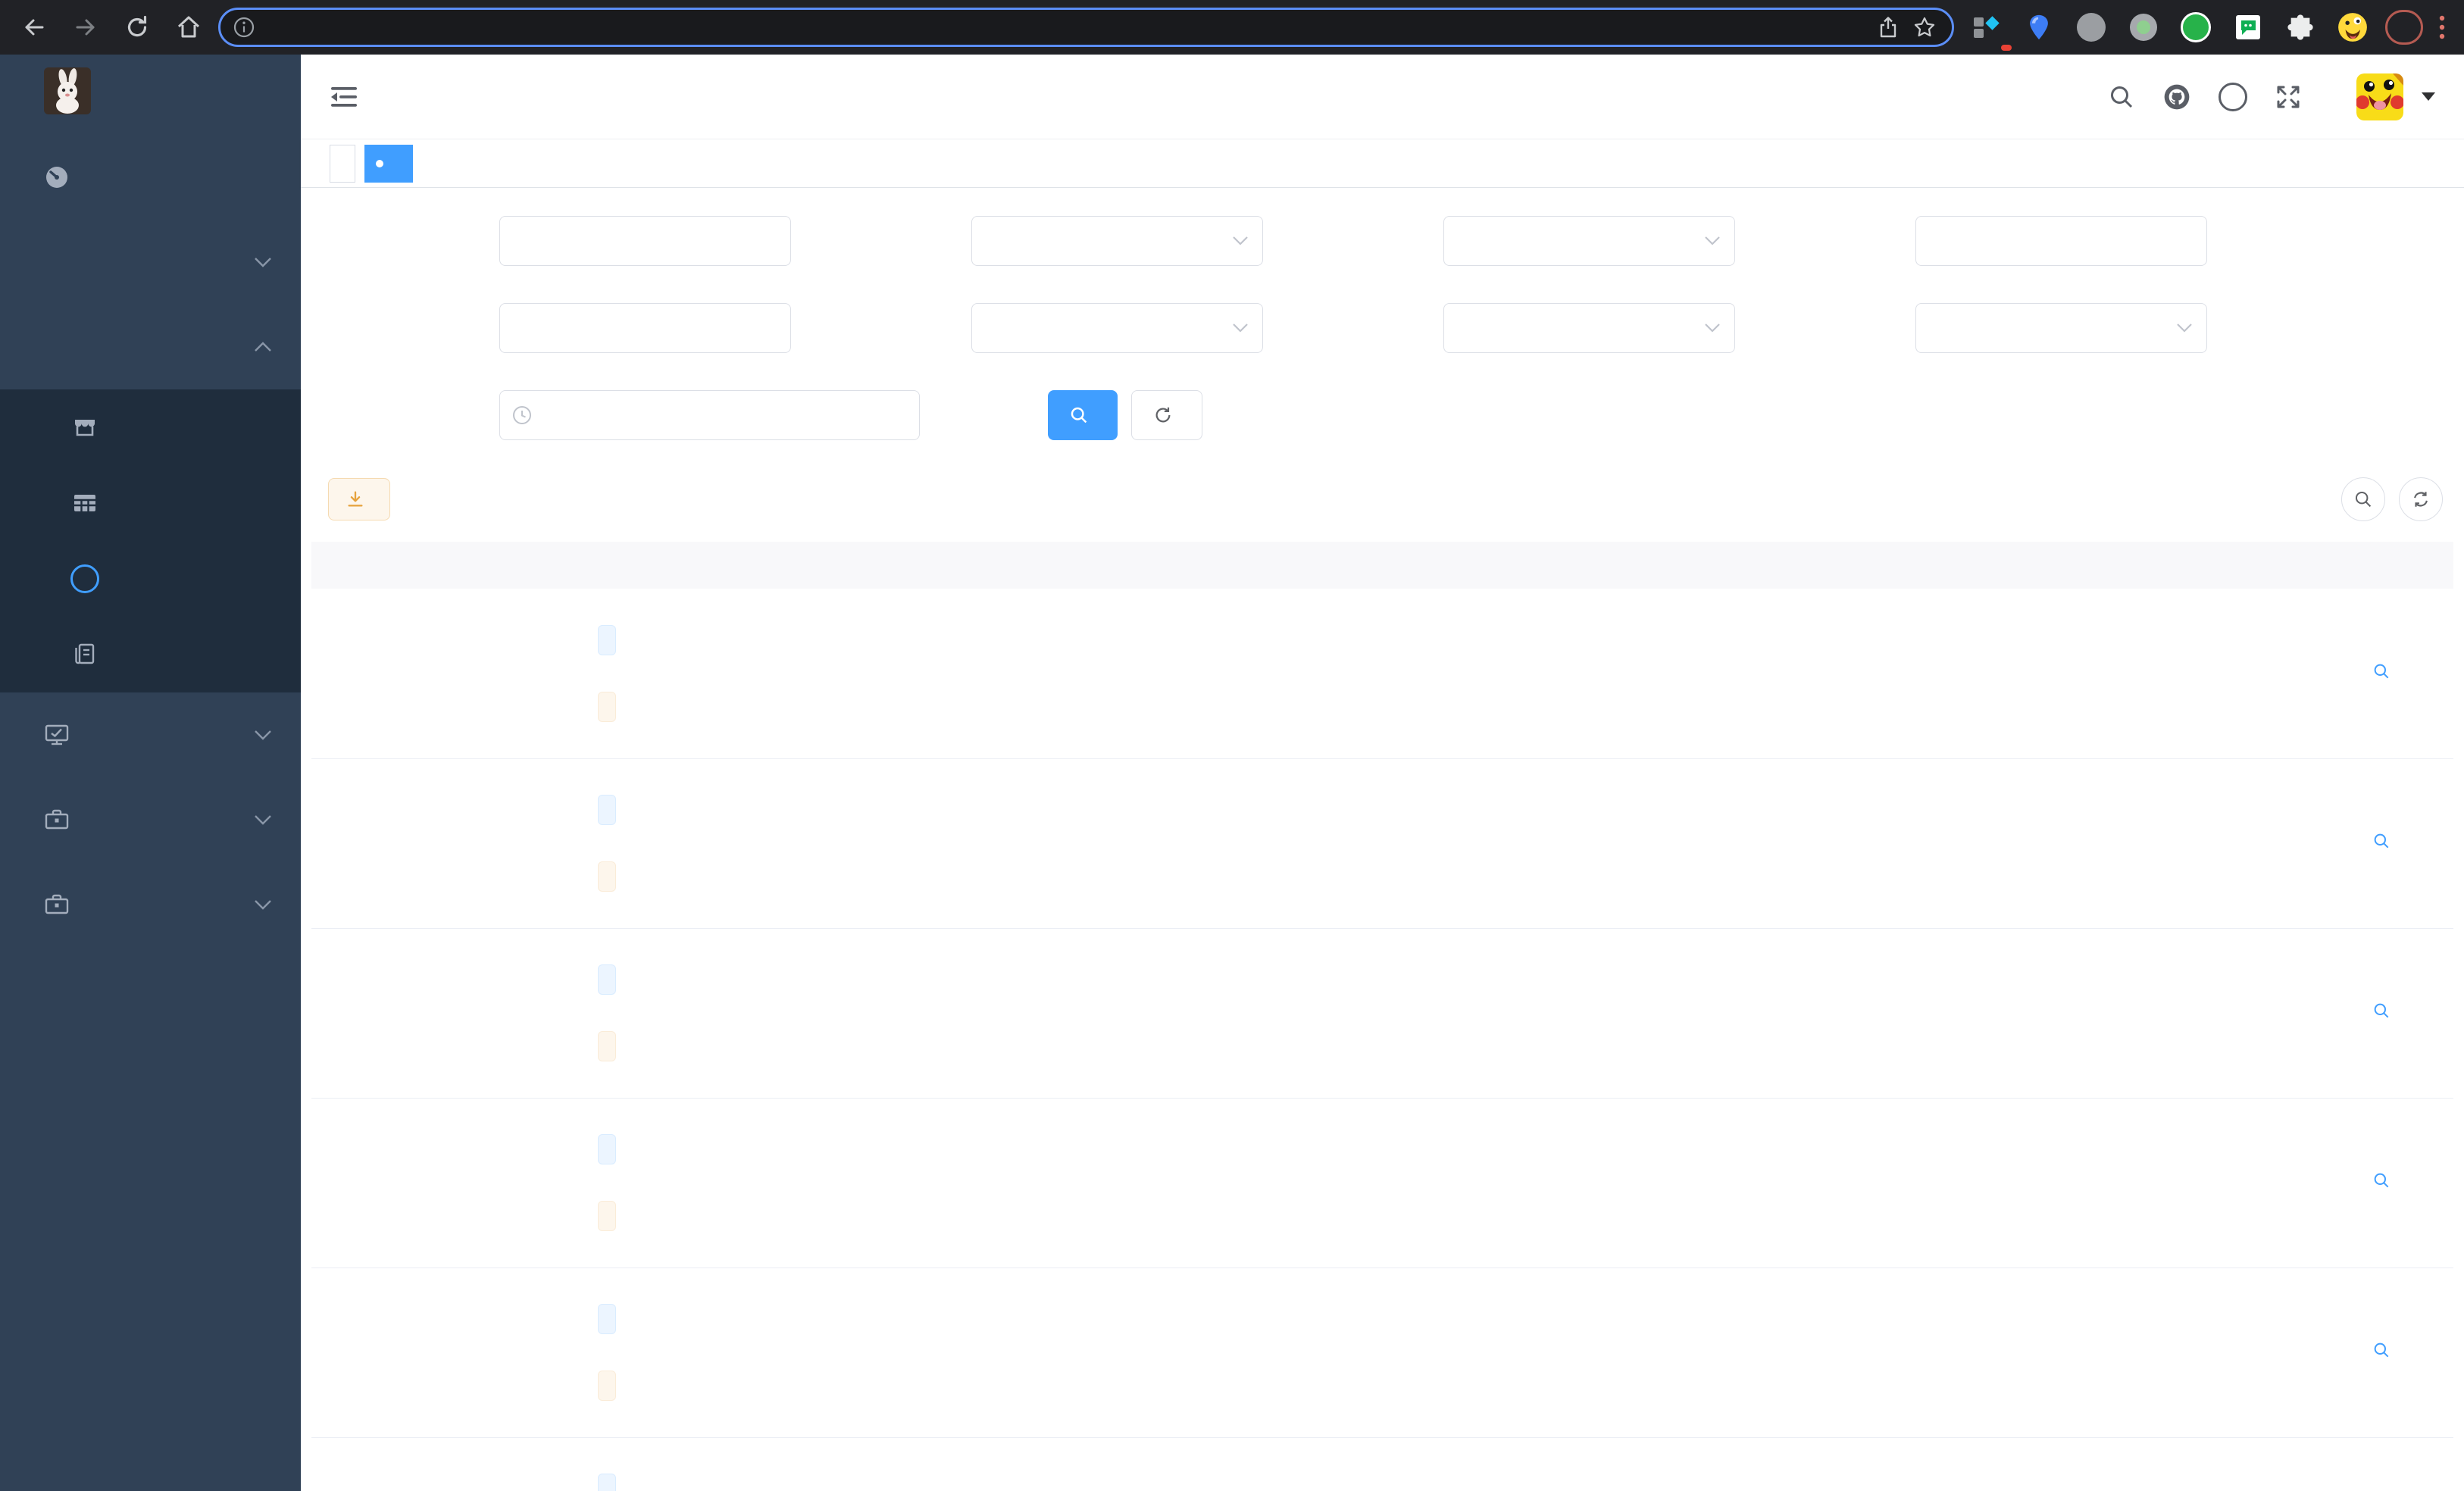 The height and width of the screenshot is (1491, 2464). Describe the element at coordinates (344, 97) in the screenshot. I see `sidebar-collapse-icon` at that location.